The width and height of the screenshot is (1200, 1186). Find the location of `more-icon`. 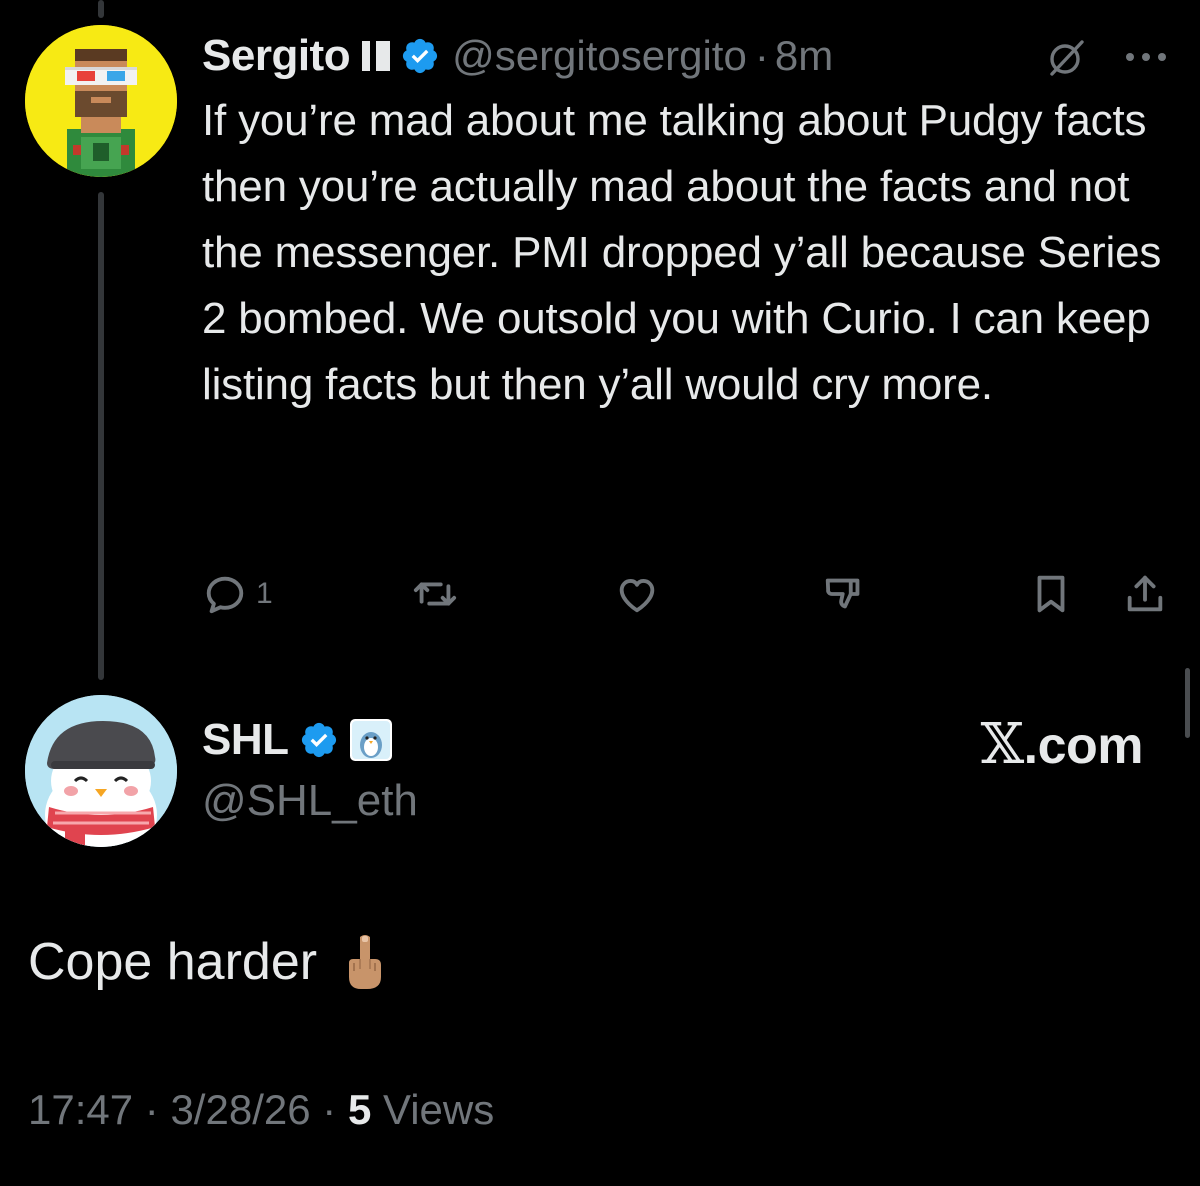

more-icon is located at coordinates (1146, 56).